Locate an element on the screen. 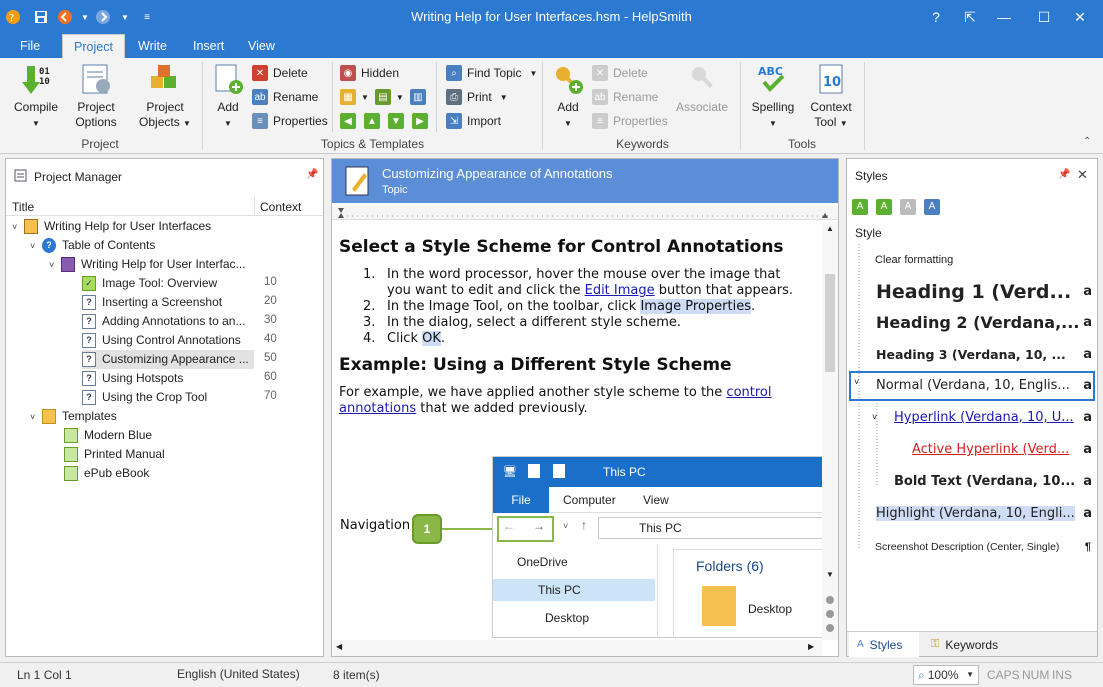 The height and width of the screenshot is (687, 1103). browse-object-icon is located at coordinates (830, 614).